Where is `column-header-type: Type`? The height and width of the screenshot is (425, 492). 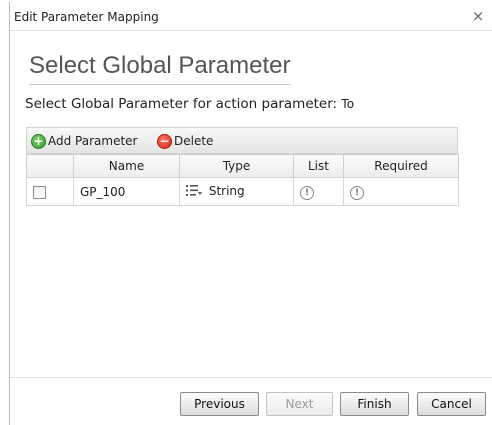 column-header-type: Type is located at coordinates (236, 166).